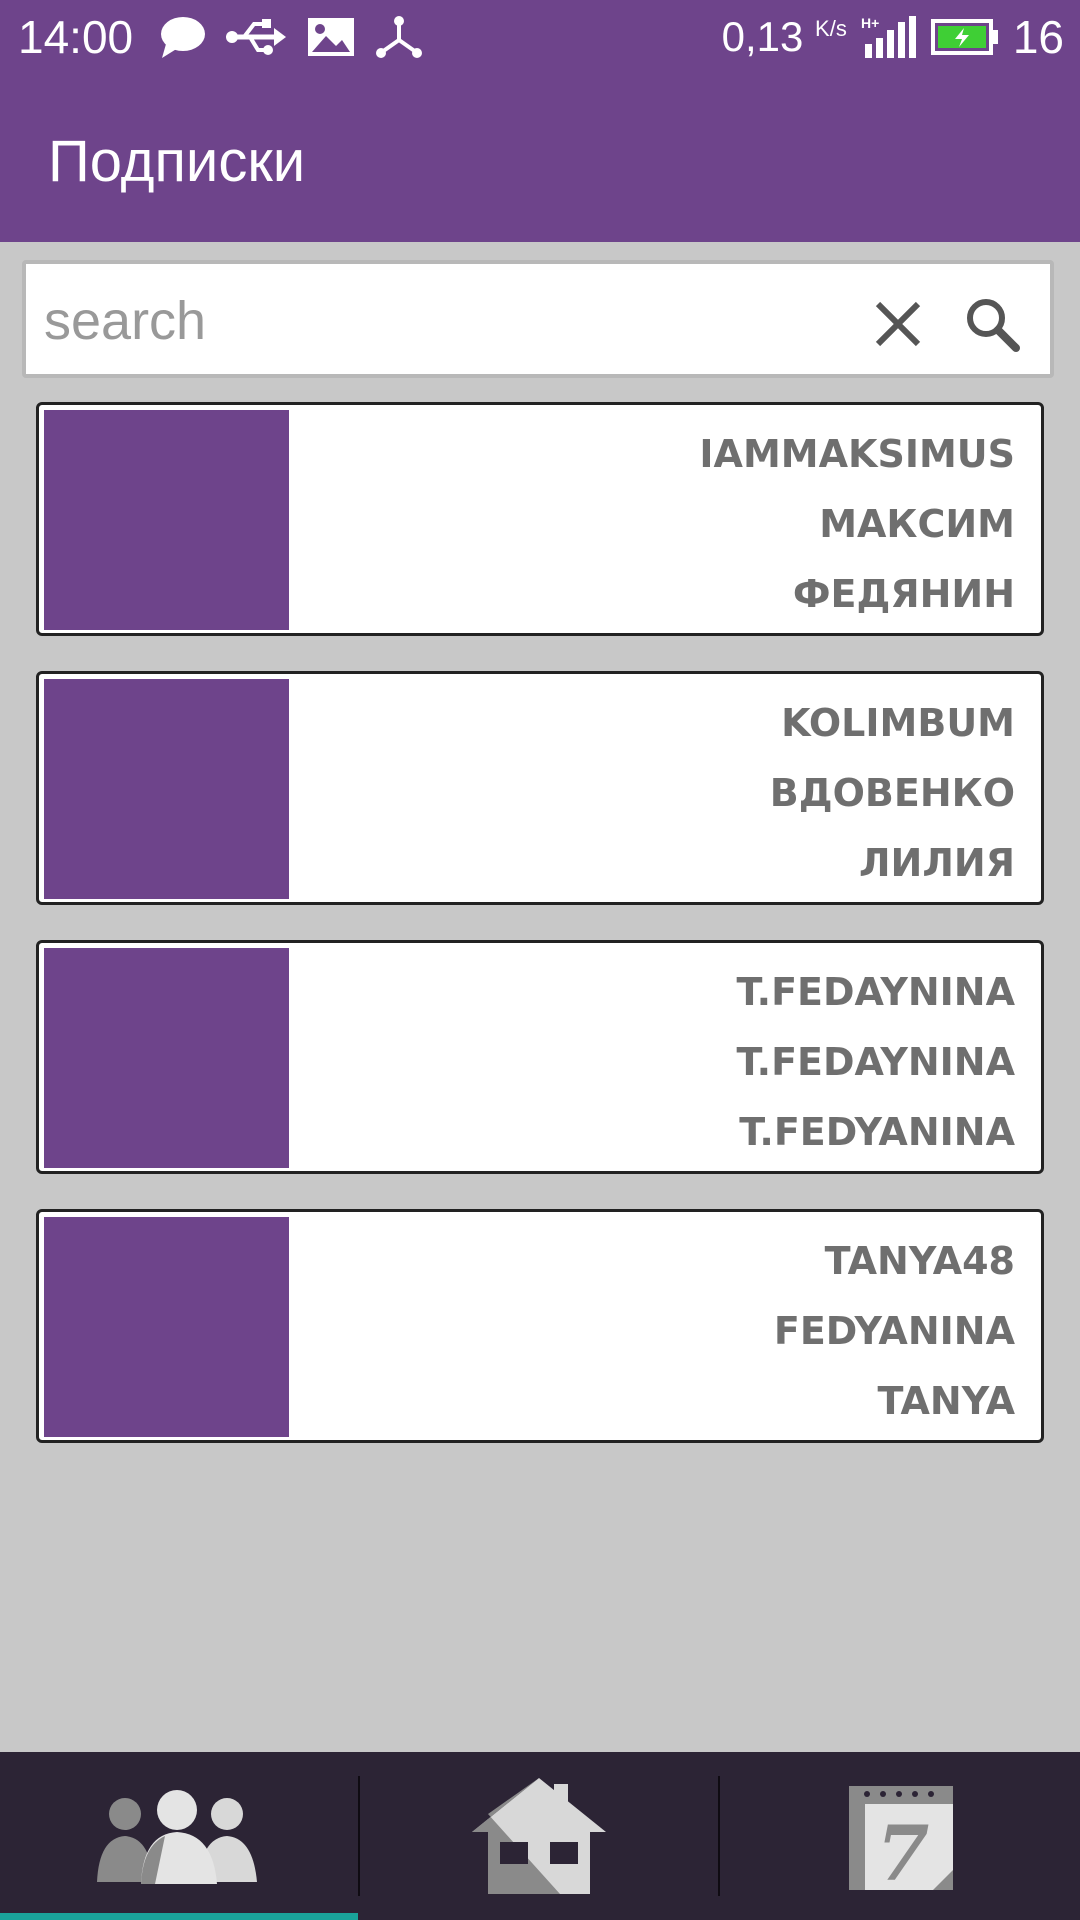 The image size is (1080, 1920). I want to click on subscription-card: T.FEDAYNINA T.FEDAYNINA T.FEDYANINA, so click(540, 1057).